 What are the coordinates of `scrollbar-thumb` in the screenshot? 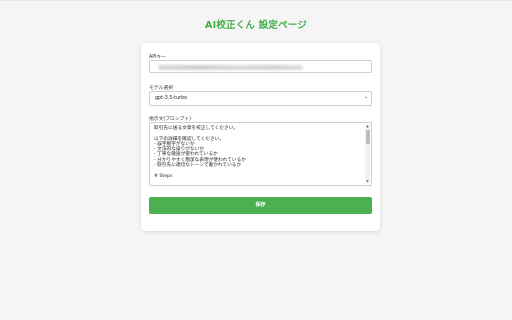 It's located at (367, 137).